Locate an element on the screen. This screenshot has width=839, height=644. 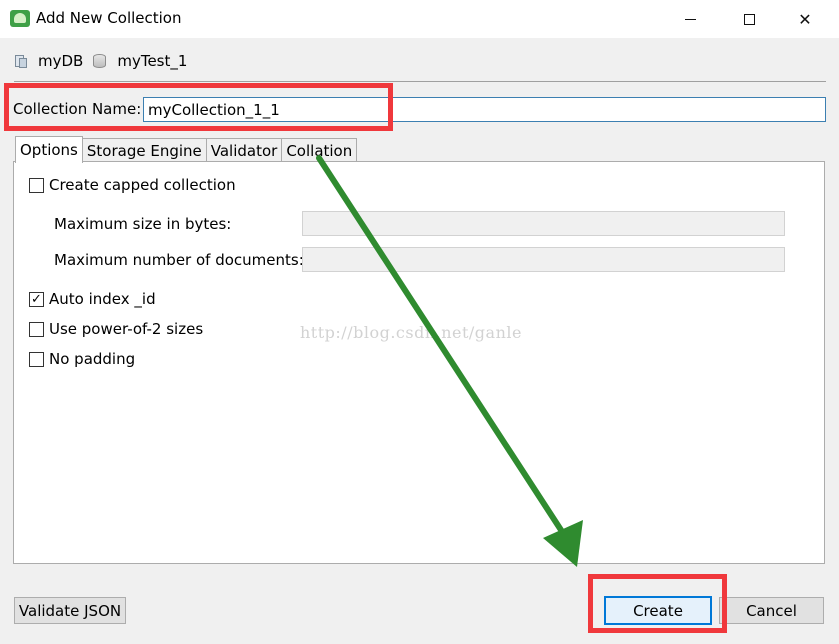
power-of-2-checkbox is located at coordinates (36, 329).